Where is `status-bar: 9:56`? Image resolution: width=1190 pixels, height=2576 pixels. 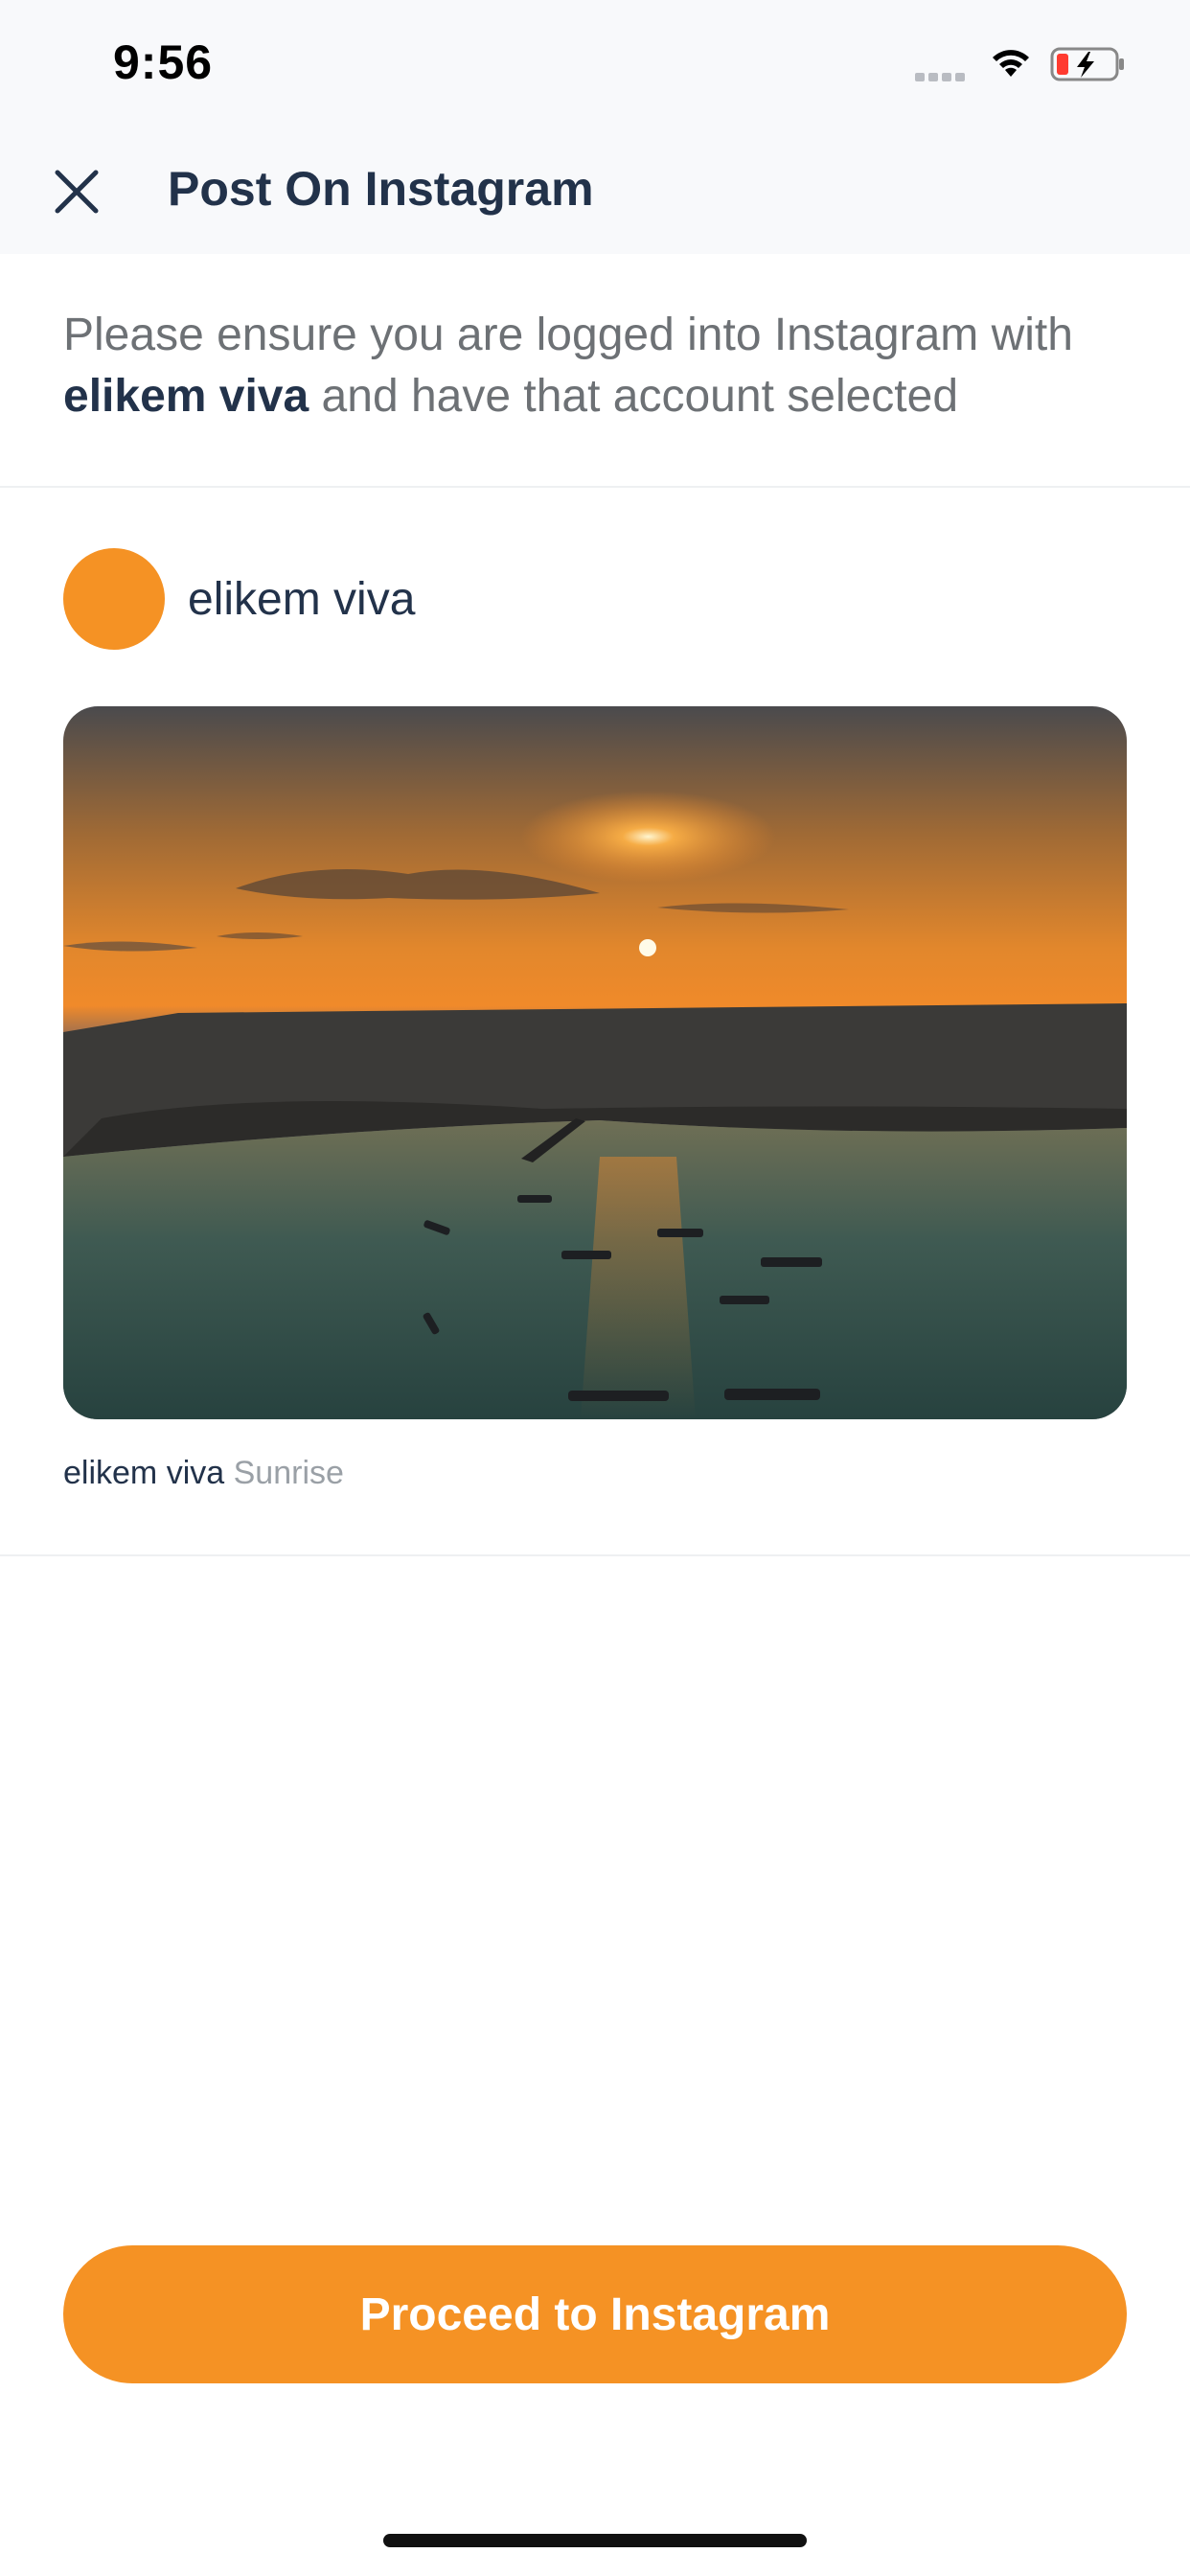 status-bar: 9:56 is located at coordinates (595, 67).